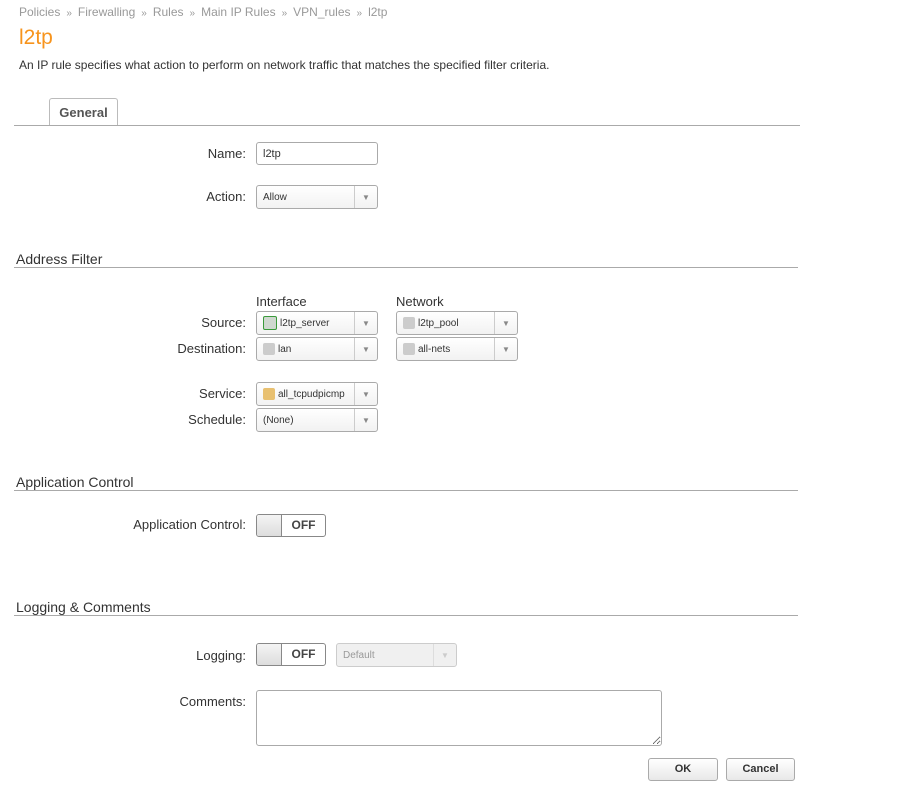 This screenshot has width=905, height=790. What do you see at coordinates (75, 482) in the screenshot?
I see `application-control-heading: Application Control` at bounding box center [75, 482].